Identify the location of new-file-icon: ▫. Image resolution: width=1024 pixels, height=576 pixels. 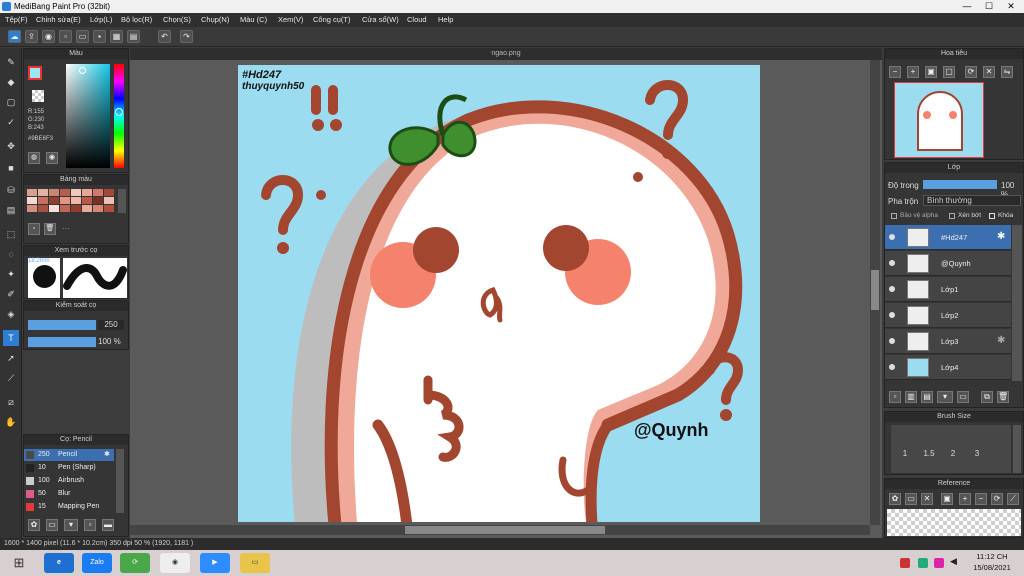
(65, 36).